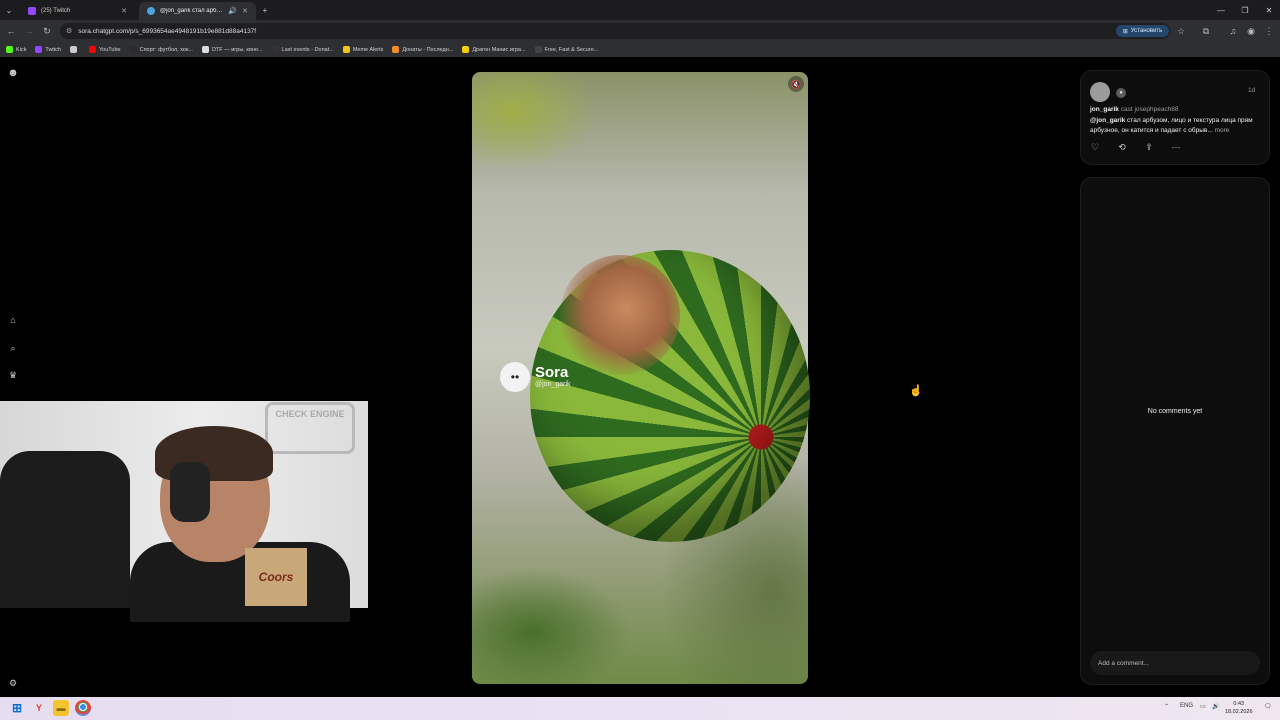 This screenshot has width=1280, height=720. Describe the element at coordinates (83, 708) in the screenshot. I see `chrome-icon` at that location.